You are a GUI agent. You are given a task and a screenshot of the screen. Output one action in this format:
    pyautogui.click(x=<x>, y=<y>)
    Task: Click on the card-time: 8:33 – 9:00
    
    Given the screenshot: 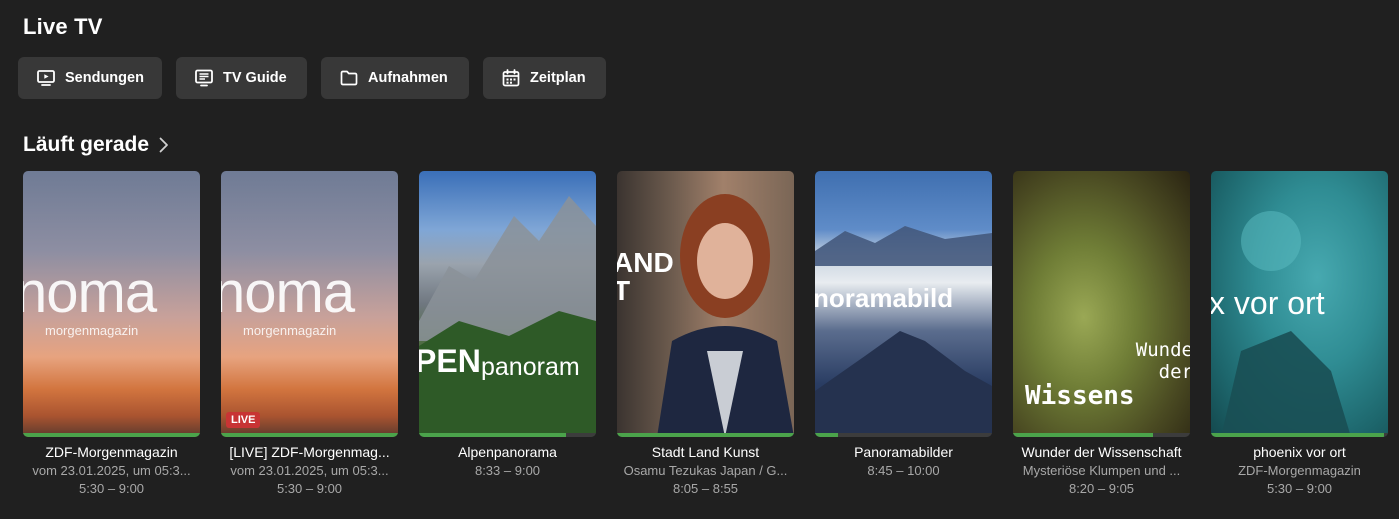 What is the action you would take?
    pyautogui.click(x=507, y=470)
    